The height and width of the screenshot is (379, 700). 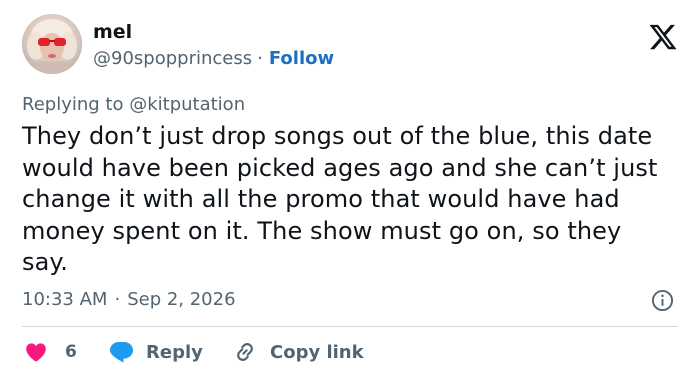 I want to click on replying-to: Replying to @kitputation, so click(x=133, y=105).